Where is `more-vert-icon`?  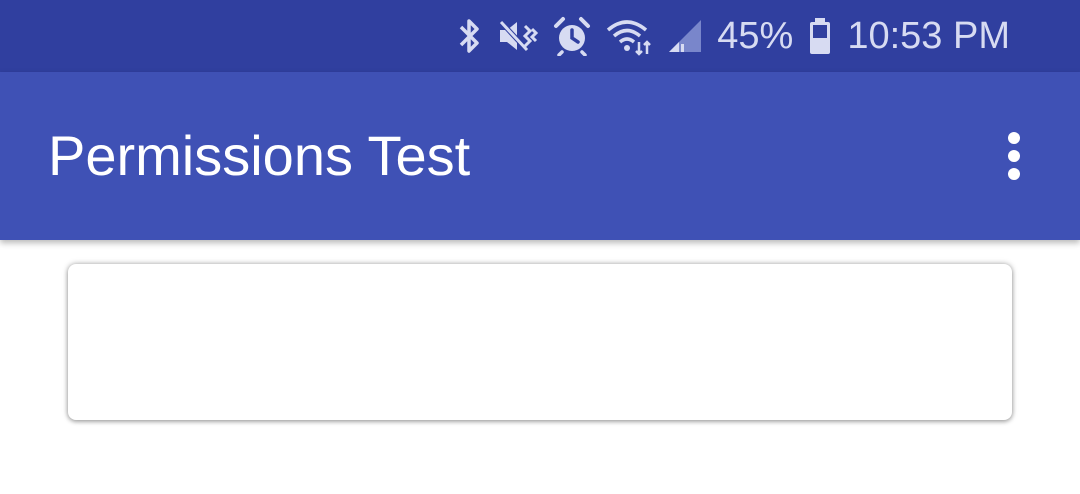
more-vert-icon is located at coordinates (1014, 156).